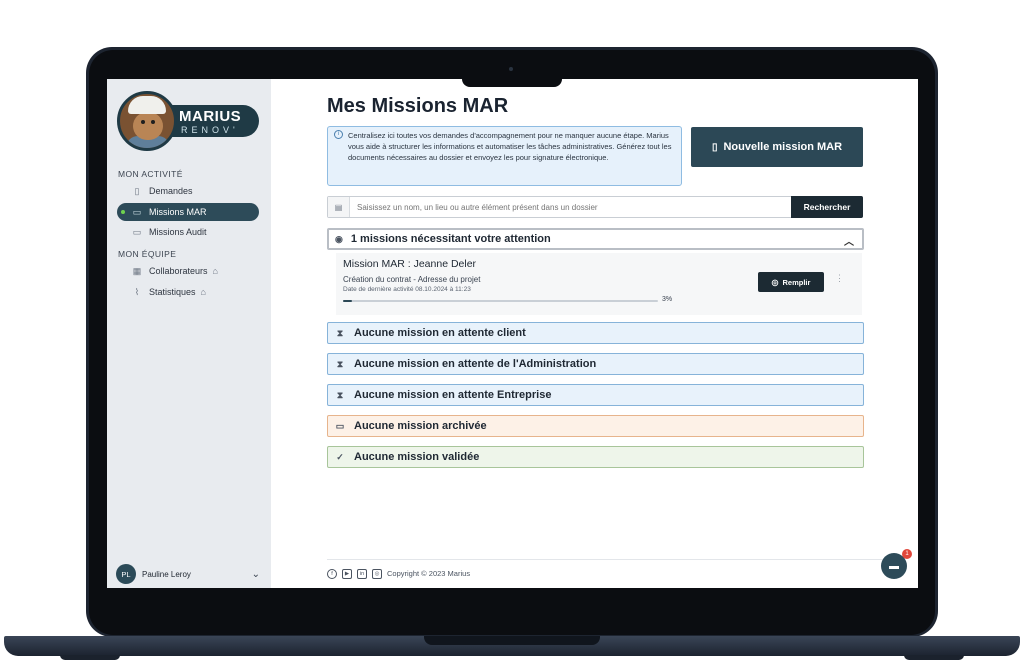  Describe the element at coordinates (210, 130) in the screenshot. I see `logo-subtext: RENOV'` at that location.